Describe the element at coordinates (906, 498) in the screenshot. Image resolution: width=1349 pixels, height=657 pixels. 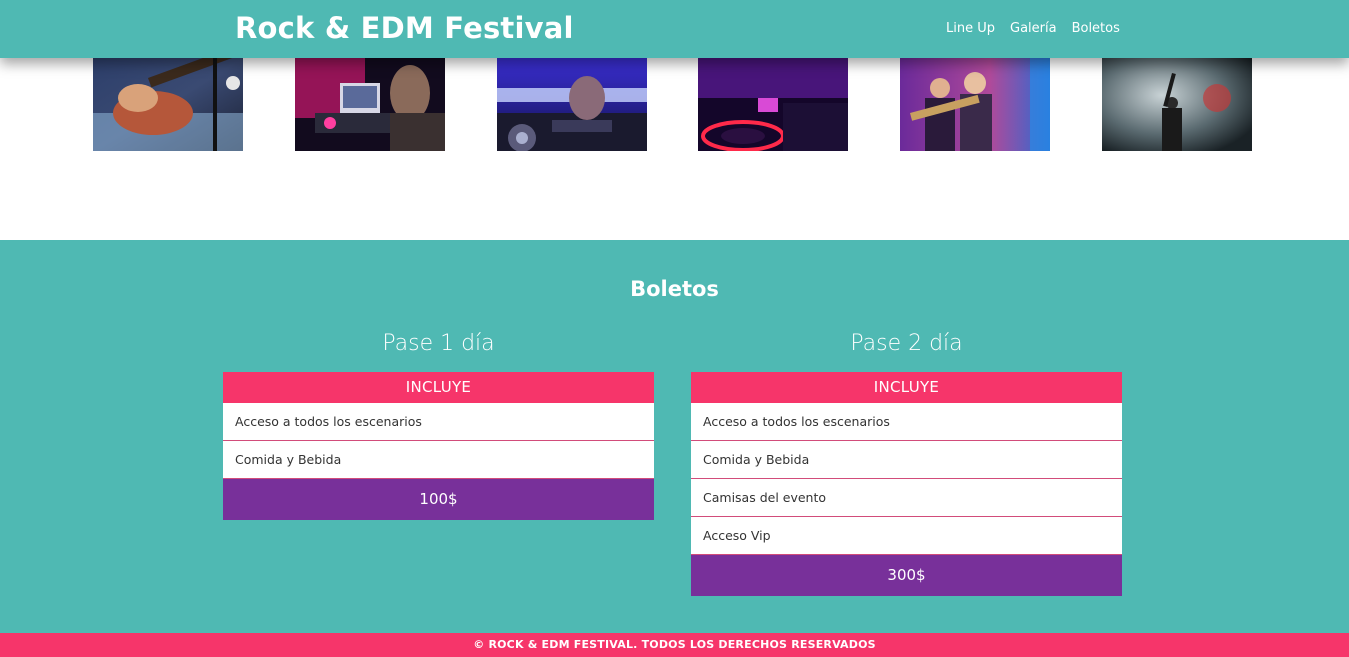
I see `pass-item: Camisas del evento` at that location.